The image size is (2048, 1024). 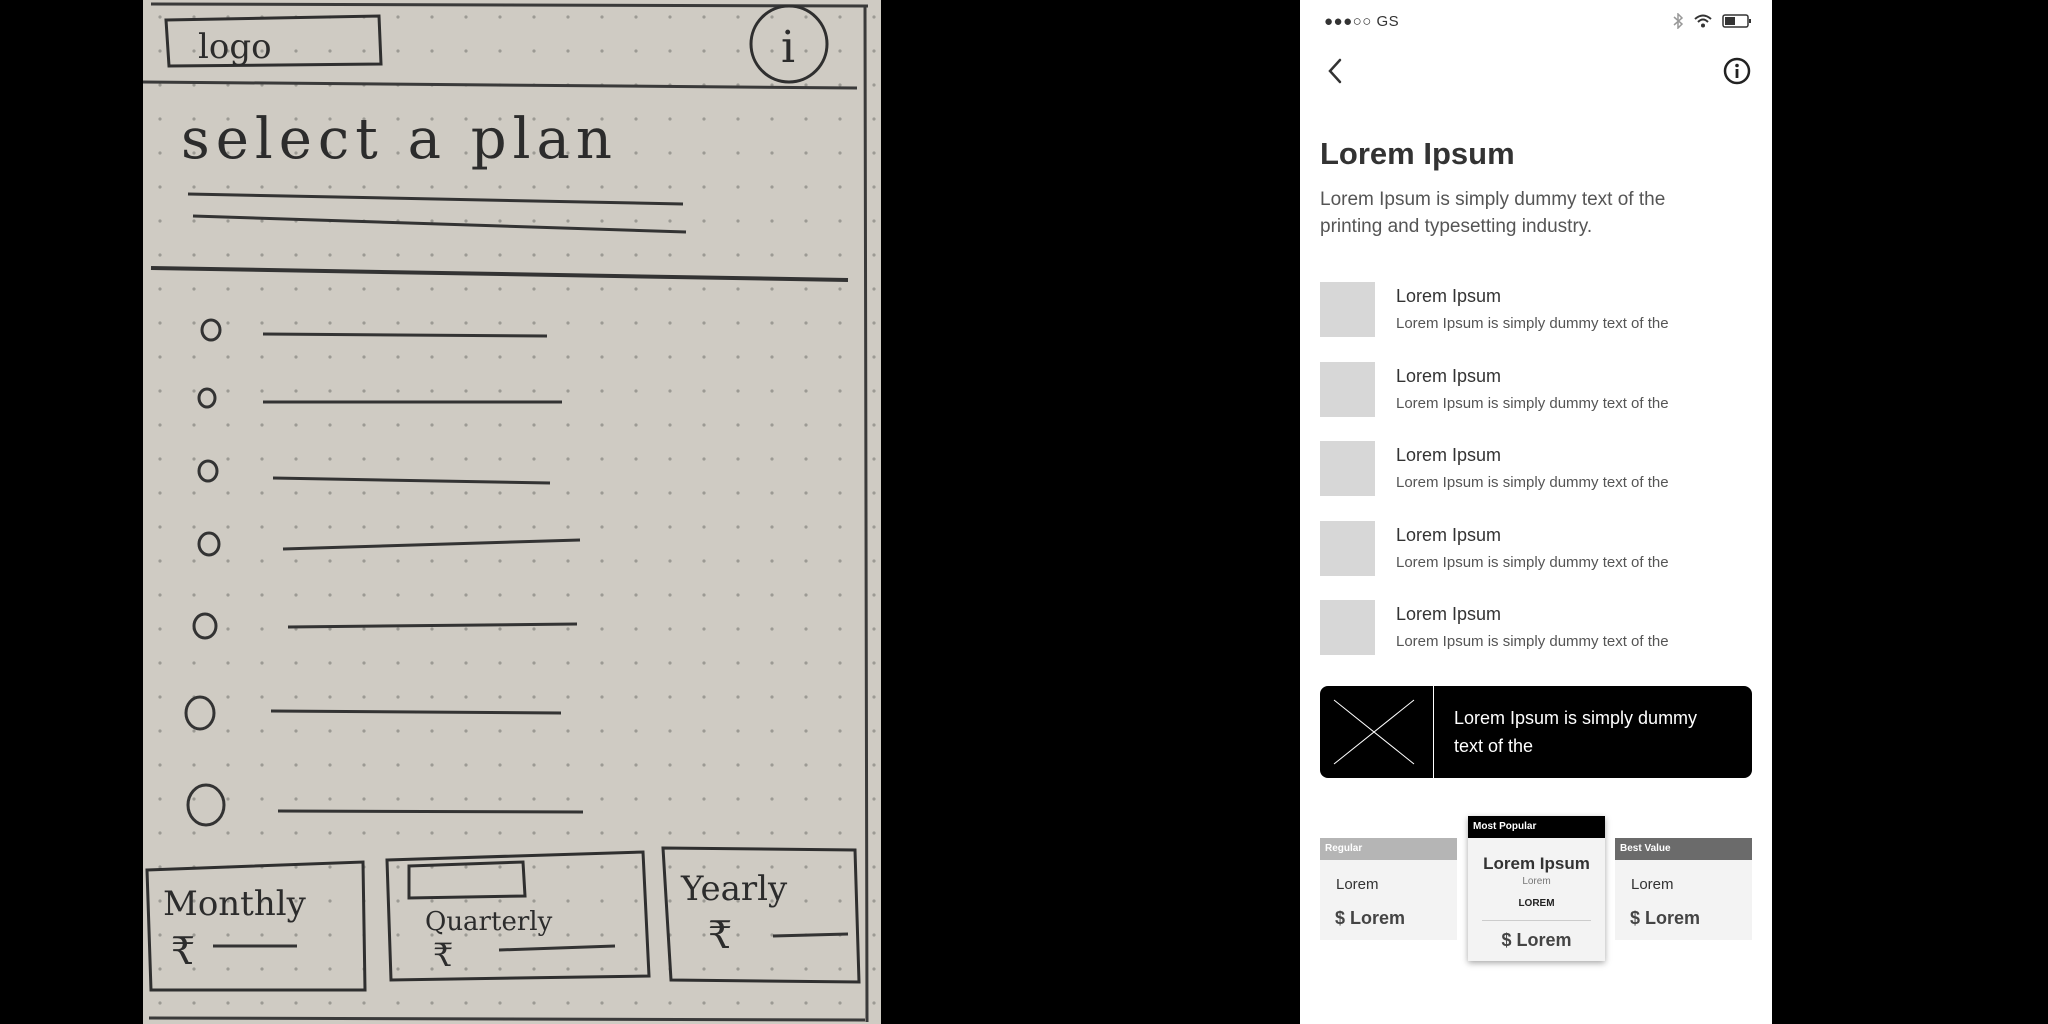 What do you see at coordinates (1536, 920) in the screenshot?
I see `divider` at bounding box center [1536, 920].